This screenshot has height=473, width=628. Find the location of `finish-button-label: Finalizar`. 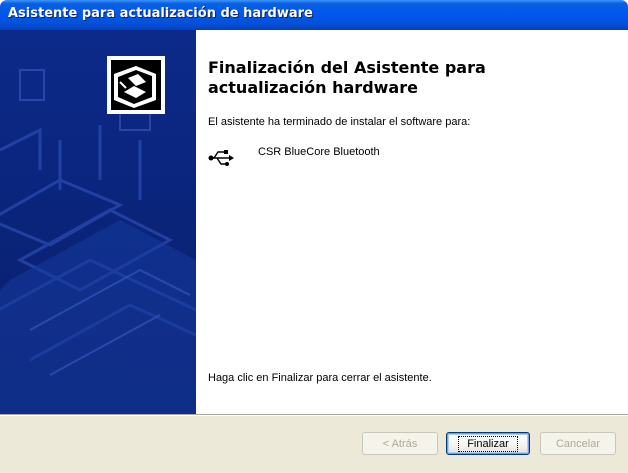

finish-button-label: Finalizar is located at coordinates (488, 443).